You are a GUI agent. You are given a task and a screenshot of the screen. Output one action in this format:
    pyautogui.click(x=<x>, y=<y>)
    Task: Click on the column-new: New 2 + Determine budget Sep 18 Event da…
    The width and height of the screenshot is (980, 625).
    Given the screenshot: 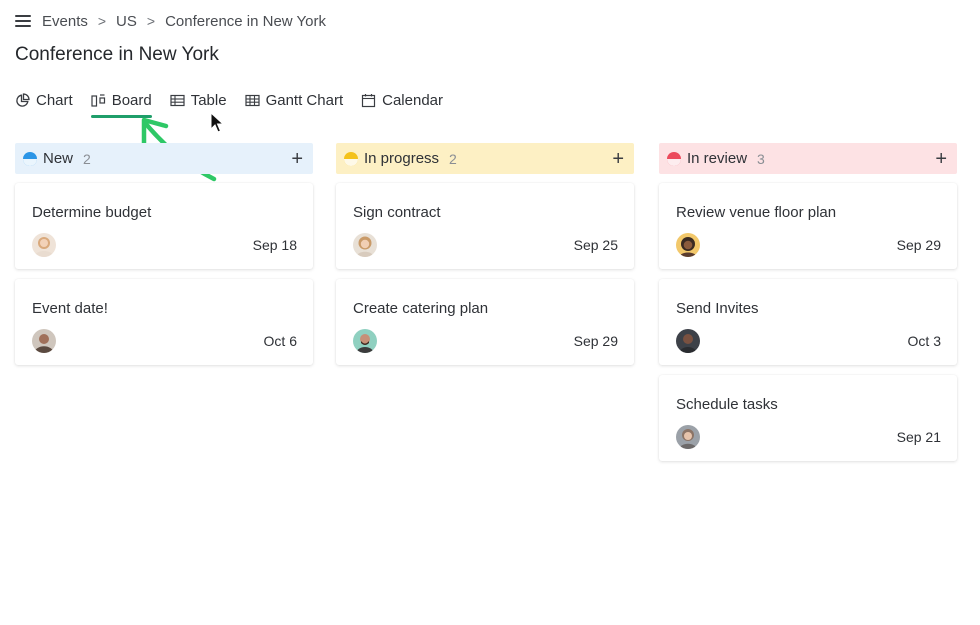 What is the action you would take?
    pyautogui.click(x=164, y=254)
    